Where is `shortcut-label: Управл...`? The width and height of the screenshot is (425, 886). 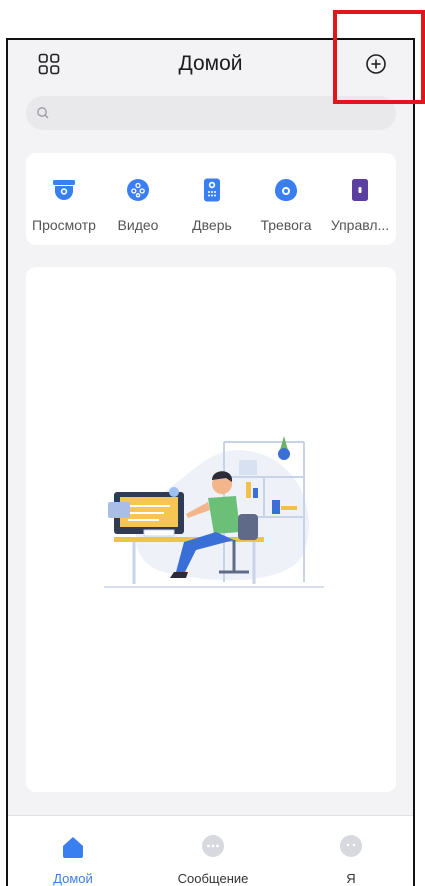 shortcut-label: Управл... is located at coordinates (360, 225).